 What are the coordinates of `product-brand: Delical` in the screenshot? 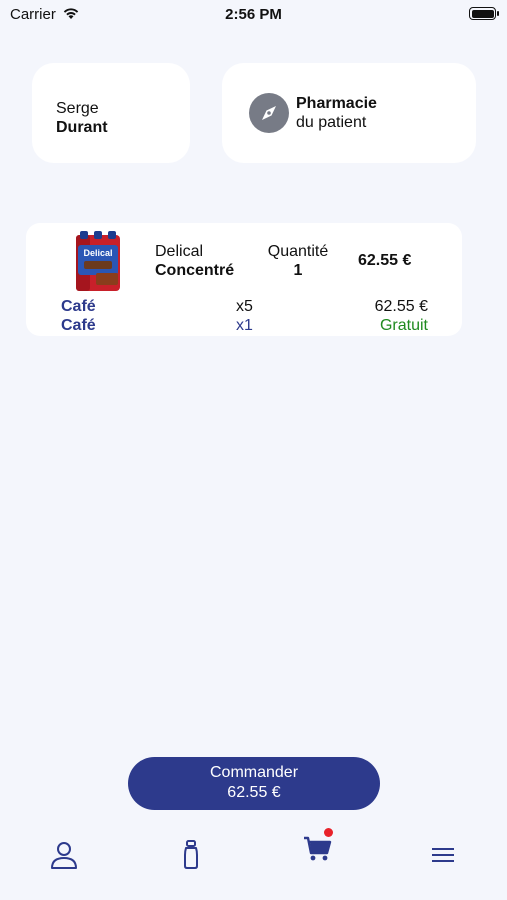 It's located at (179, 251).